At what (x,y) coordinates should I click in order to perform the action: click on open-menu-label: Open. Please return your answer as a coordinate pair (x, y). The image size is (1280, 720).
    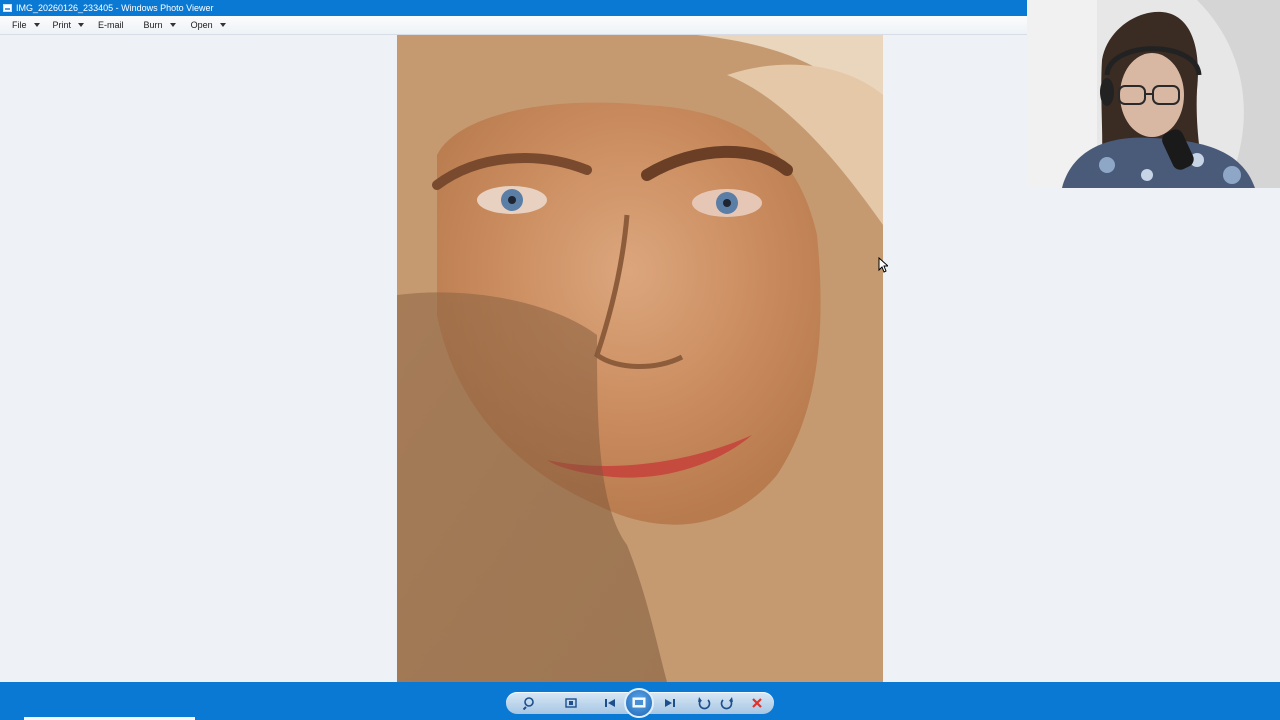
    Looking at the image, I should click on (201, 25).